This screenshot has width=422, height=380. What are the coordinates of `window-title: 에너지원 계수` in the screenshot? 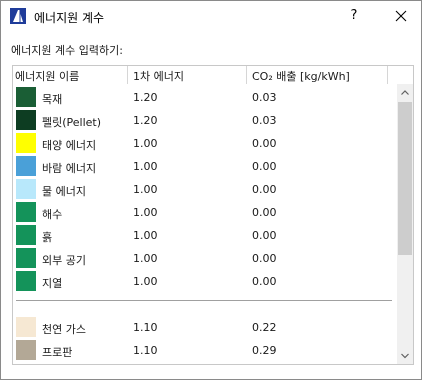 It's located at (69, 18).